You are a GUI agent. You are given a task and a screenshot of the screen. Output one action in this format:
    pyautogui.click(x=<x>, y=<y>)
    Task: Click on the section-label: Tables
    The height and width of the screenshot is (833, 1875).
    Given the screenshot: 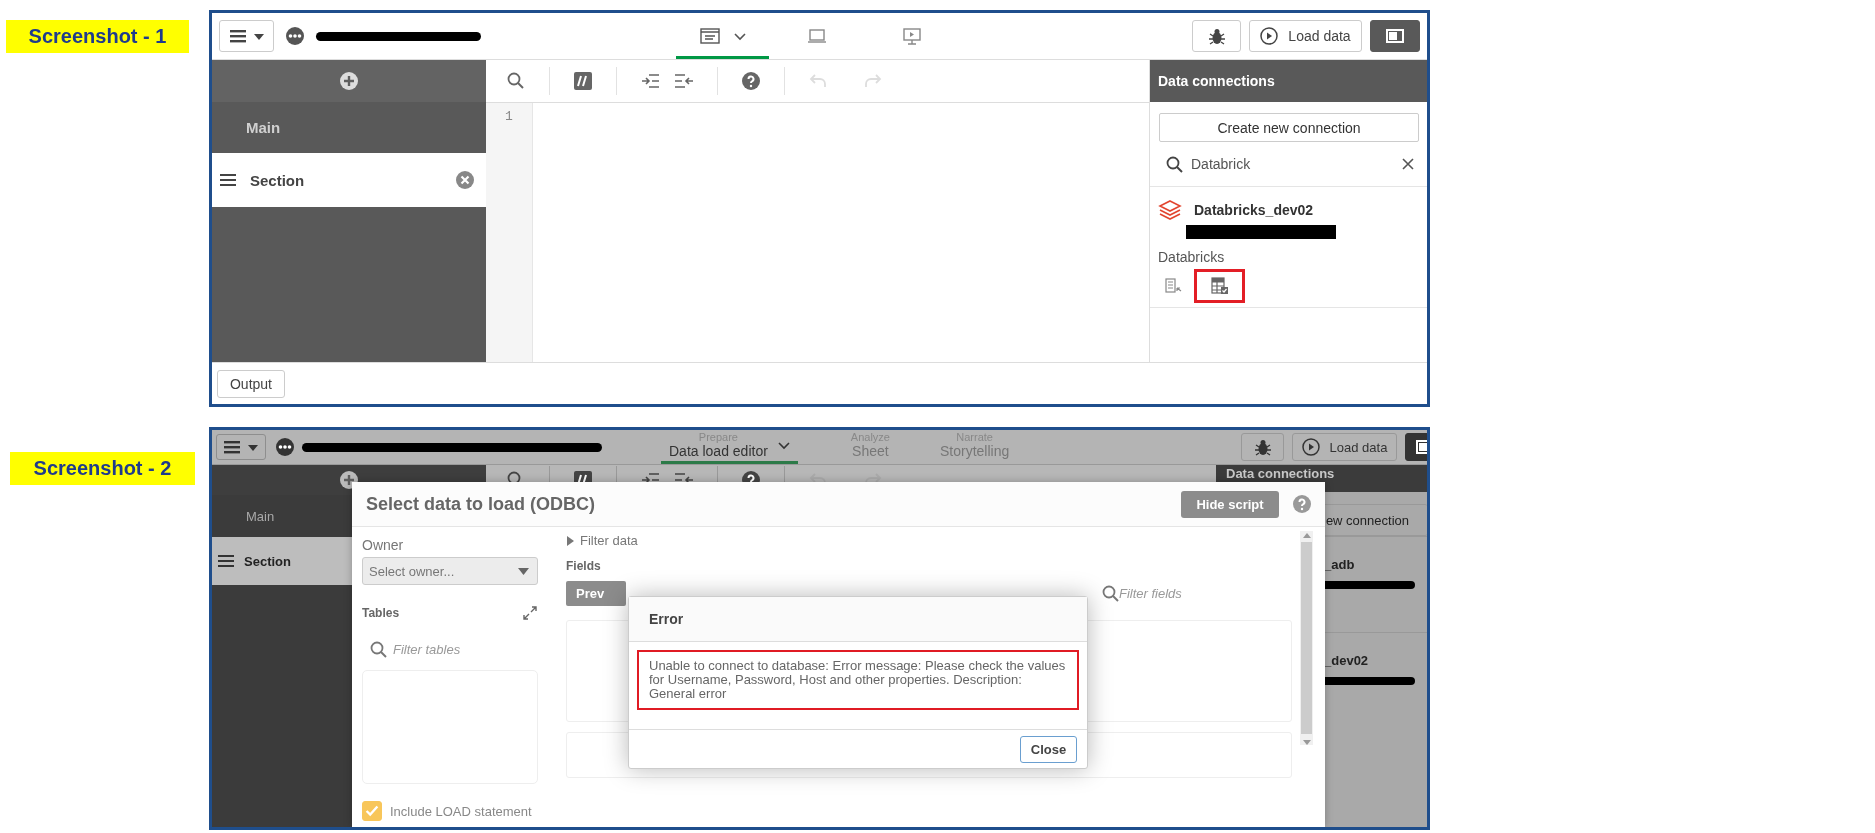 What is the action you would take?
    pyautogui.click(x=381, y=613)
    